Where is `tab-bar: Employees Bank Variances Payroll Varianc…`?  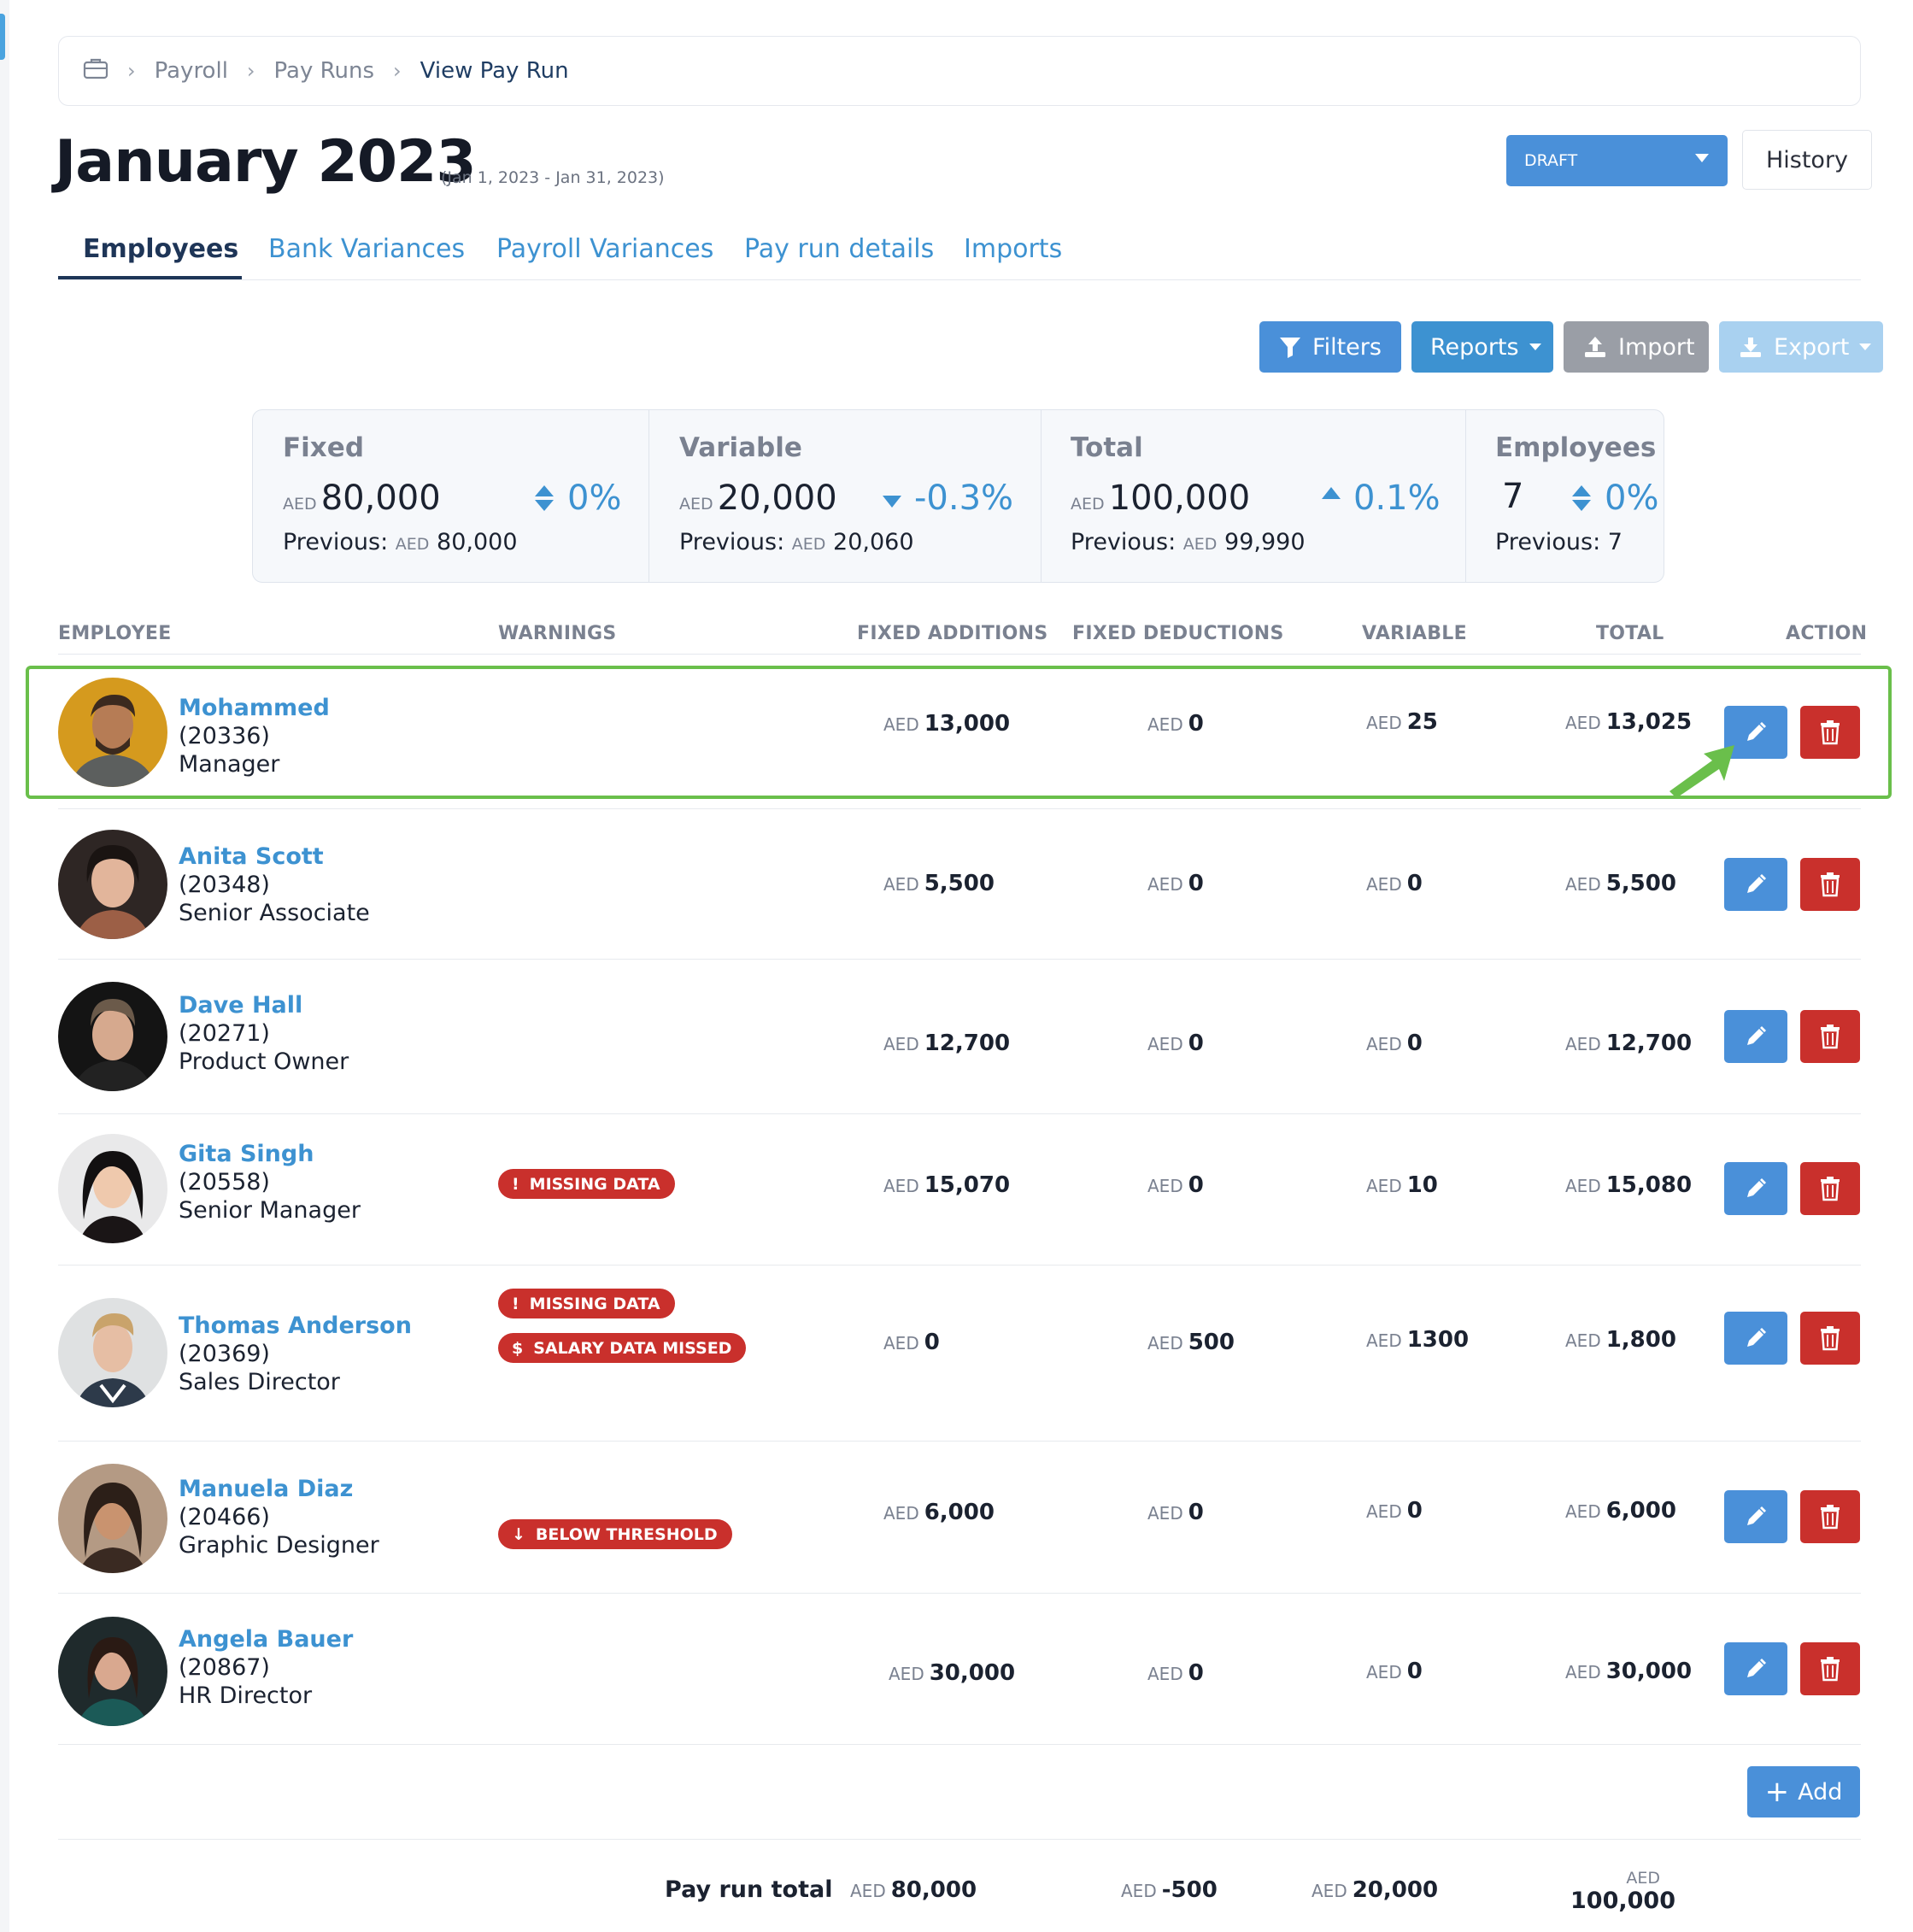 tab-bar: Employees Bank Variances Payroll Varianc… is located at coordinates (960, 252).